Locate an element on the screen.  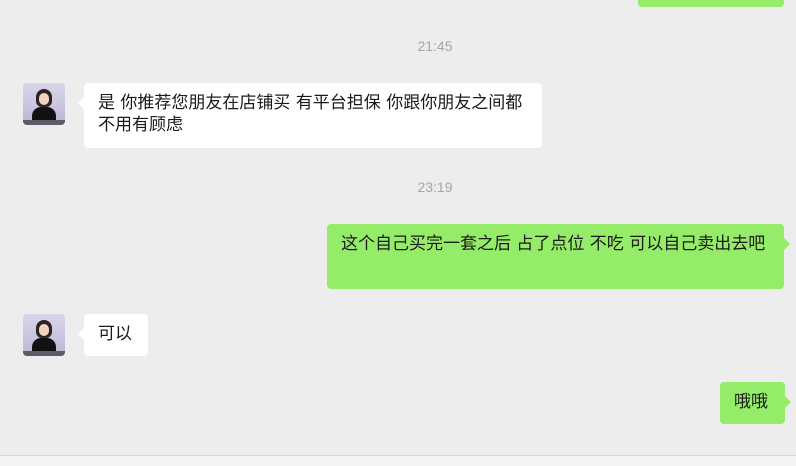
outgoing-message-bubble: 这个自己买完一套之后 占了点位 不吃 可以自己卖出去吧 is located at coordinates (558, 256).